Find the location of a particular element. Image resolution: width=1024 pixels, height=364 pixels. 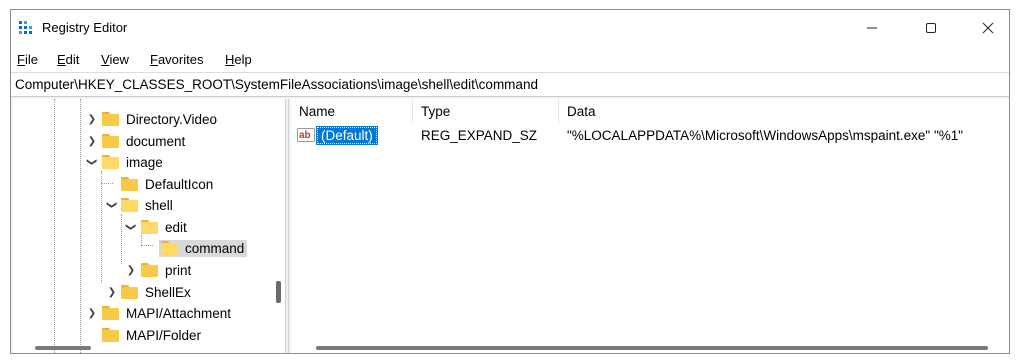

registry-editor-app-icon is located at coordinates (25, 27).